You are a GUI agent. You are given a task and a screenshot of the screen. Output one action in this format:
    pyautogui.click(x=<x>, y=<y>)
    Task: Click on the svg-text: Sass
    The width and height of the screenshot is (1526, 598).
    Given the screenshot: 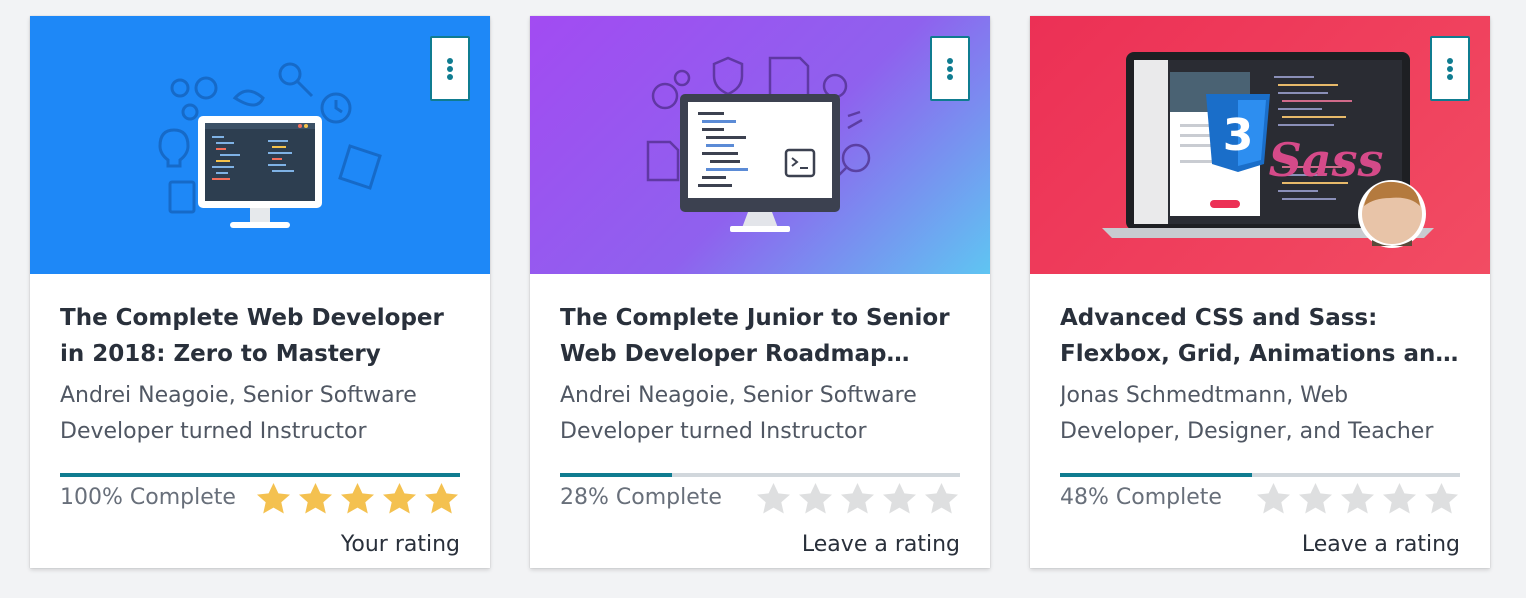 What is the action you would take?
    pyautogui.click(x=1326, y=160)
    